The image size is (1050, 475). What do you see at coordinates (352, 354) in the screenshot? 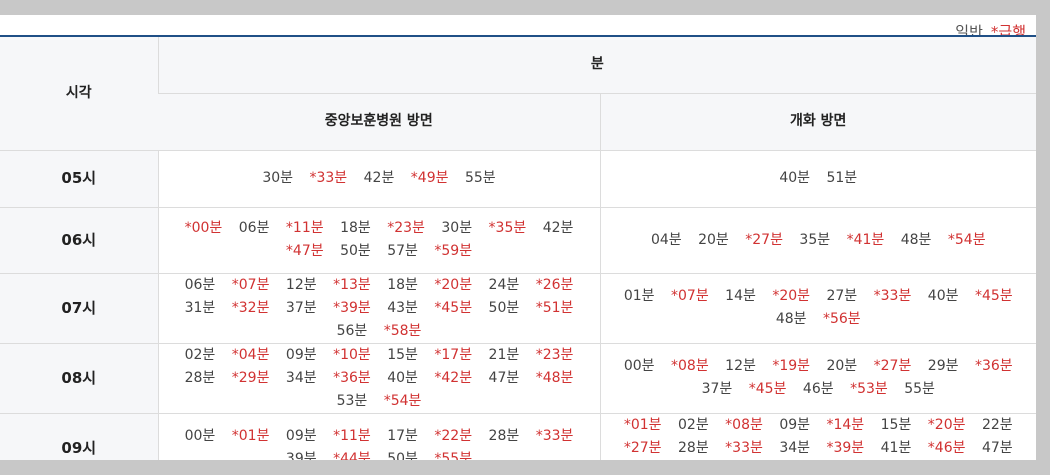
I see `express-departure: *10분` at bounding box center [352, 354].